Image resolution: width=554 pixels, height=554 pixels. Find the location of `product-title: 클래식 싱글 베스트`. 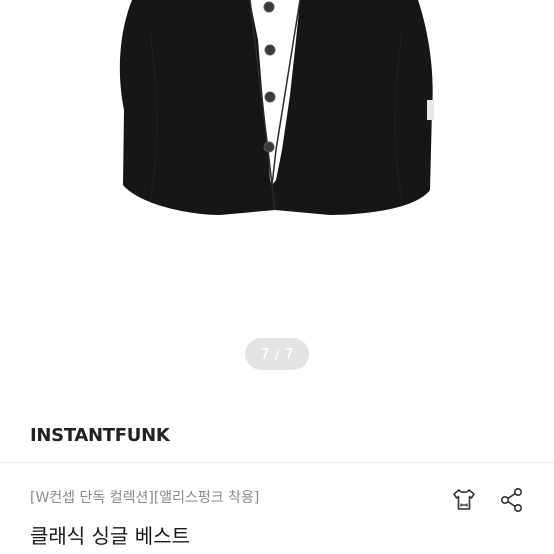

product-title: 클래식 싱글 베스트 is located at coordinates (110, 536).